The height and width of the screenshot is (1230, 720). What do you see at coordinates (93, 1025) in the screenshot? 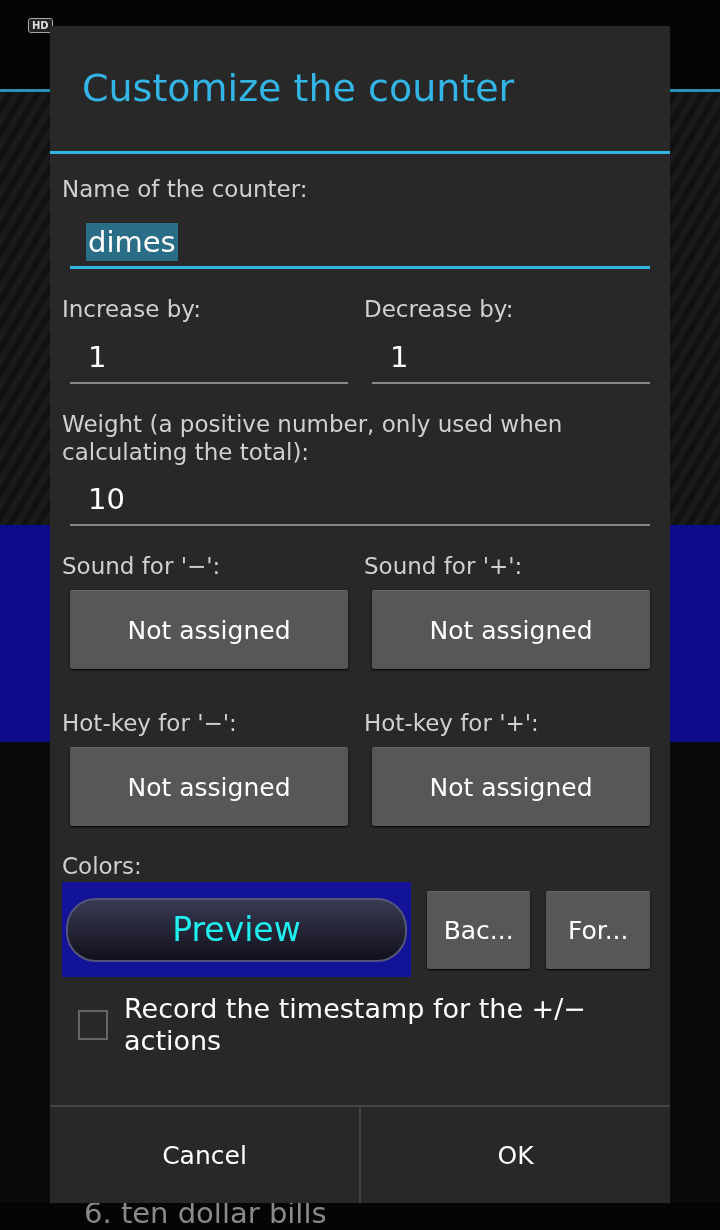
I see `checkbox` at bounding box center [93, 1025].